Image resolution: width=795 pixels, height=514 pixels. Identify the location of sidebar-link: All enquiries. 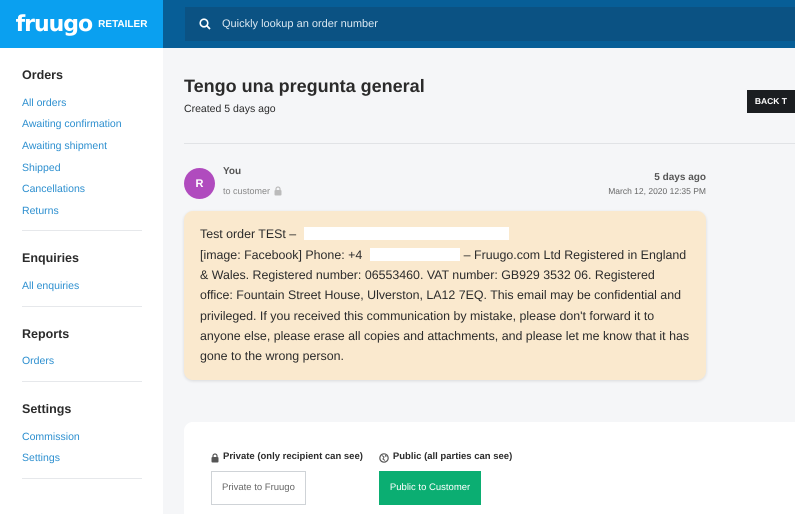
(82, 287).